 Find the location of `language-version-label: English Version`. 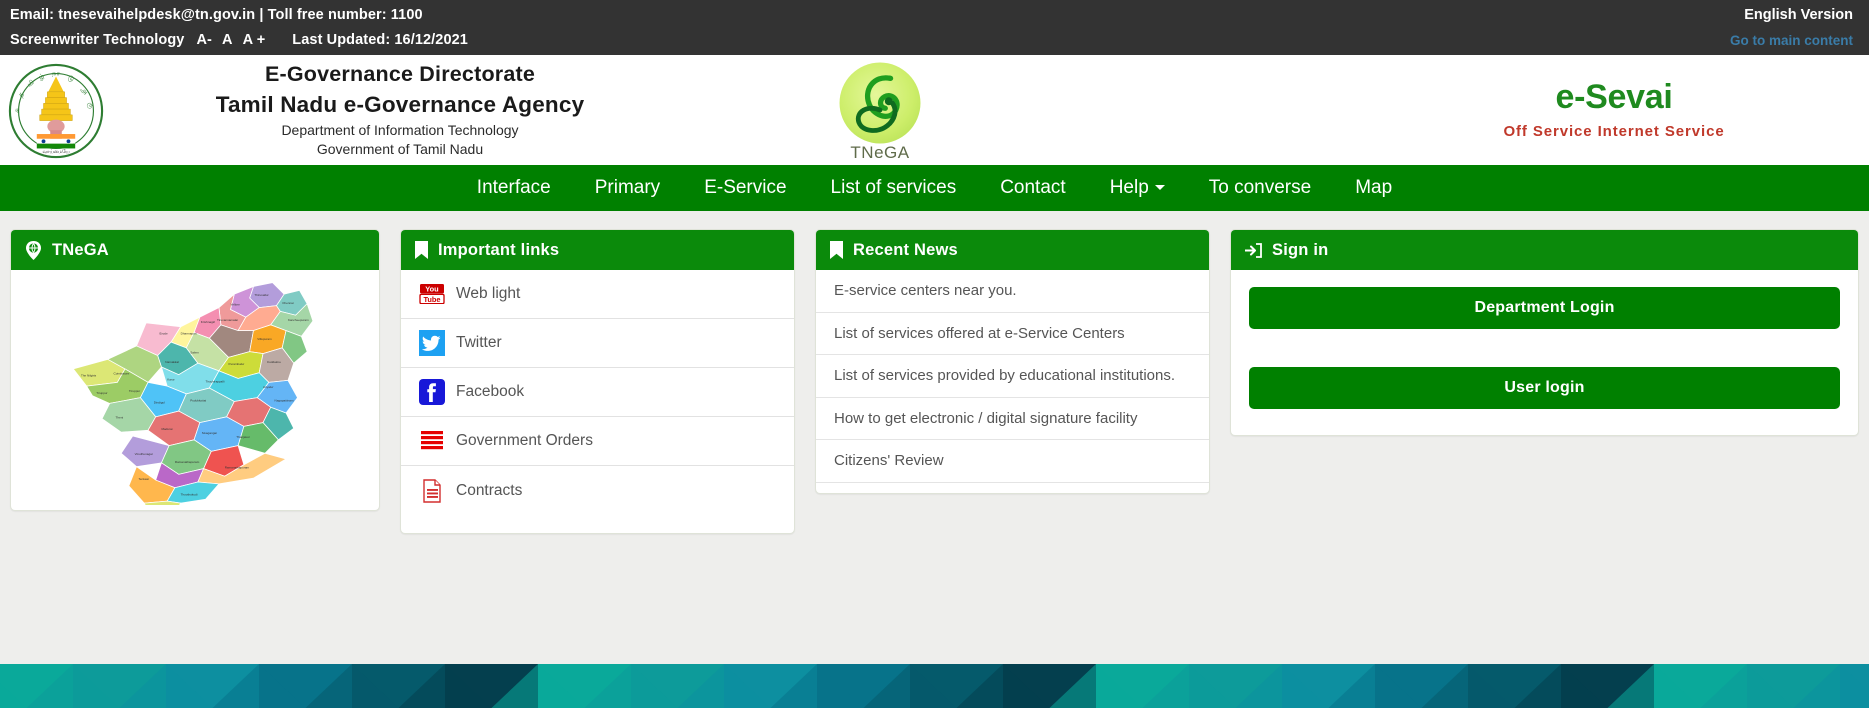

language-version-label: English Version is located at coordinates (1791, 15).